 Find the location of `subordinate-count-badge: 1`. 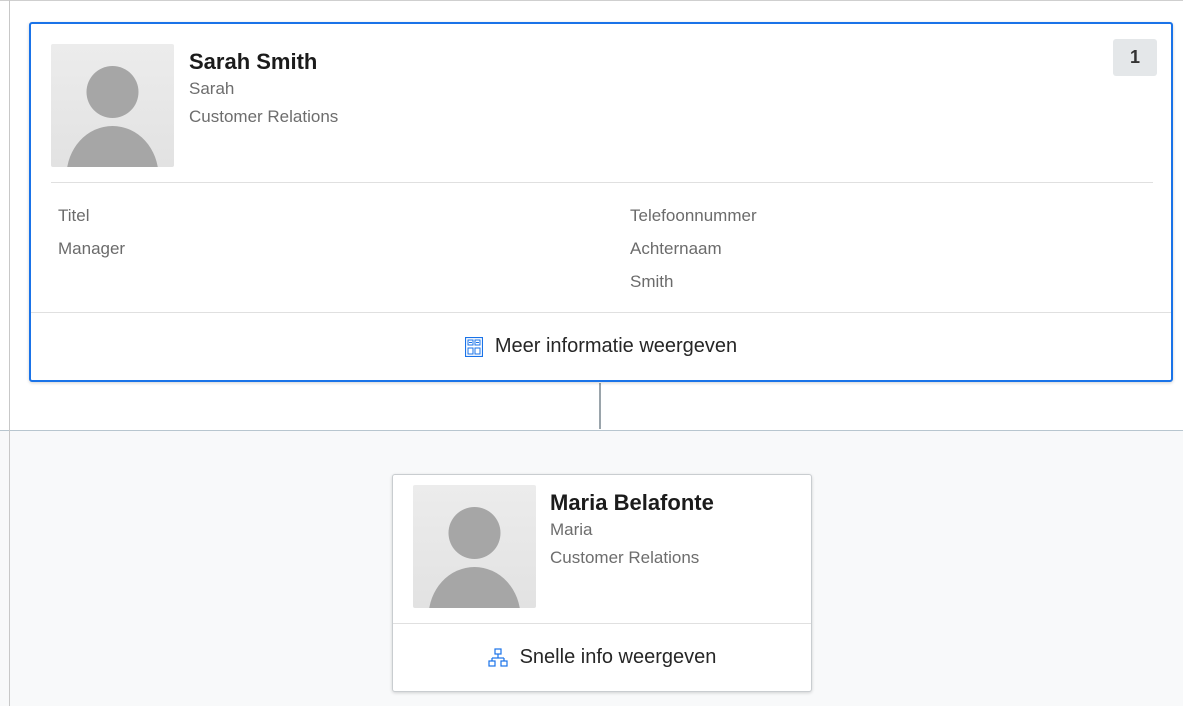

subordinate-count-badge: 1 is located at coordinates (1135, 57).